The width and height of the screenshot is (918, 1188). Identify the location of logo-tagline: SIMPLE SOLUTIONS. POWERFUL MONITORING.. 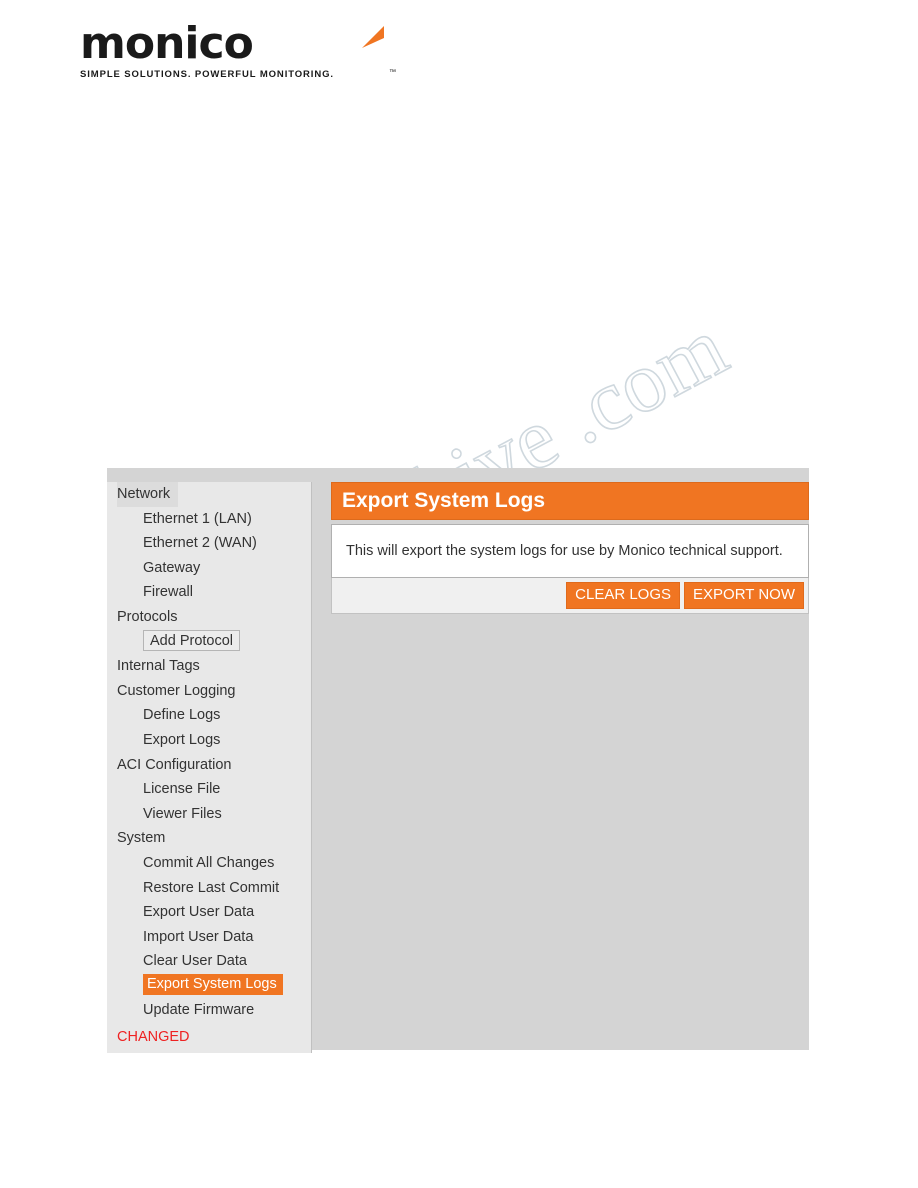
(207, 74).